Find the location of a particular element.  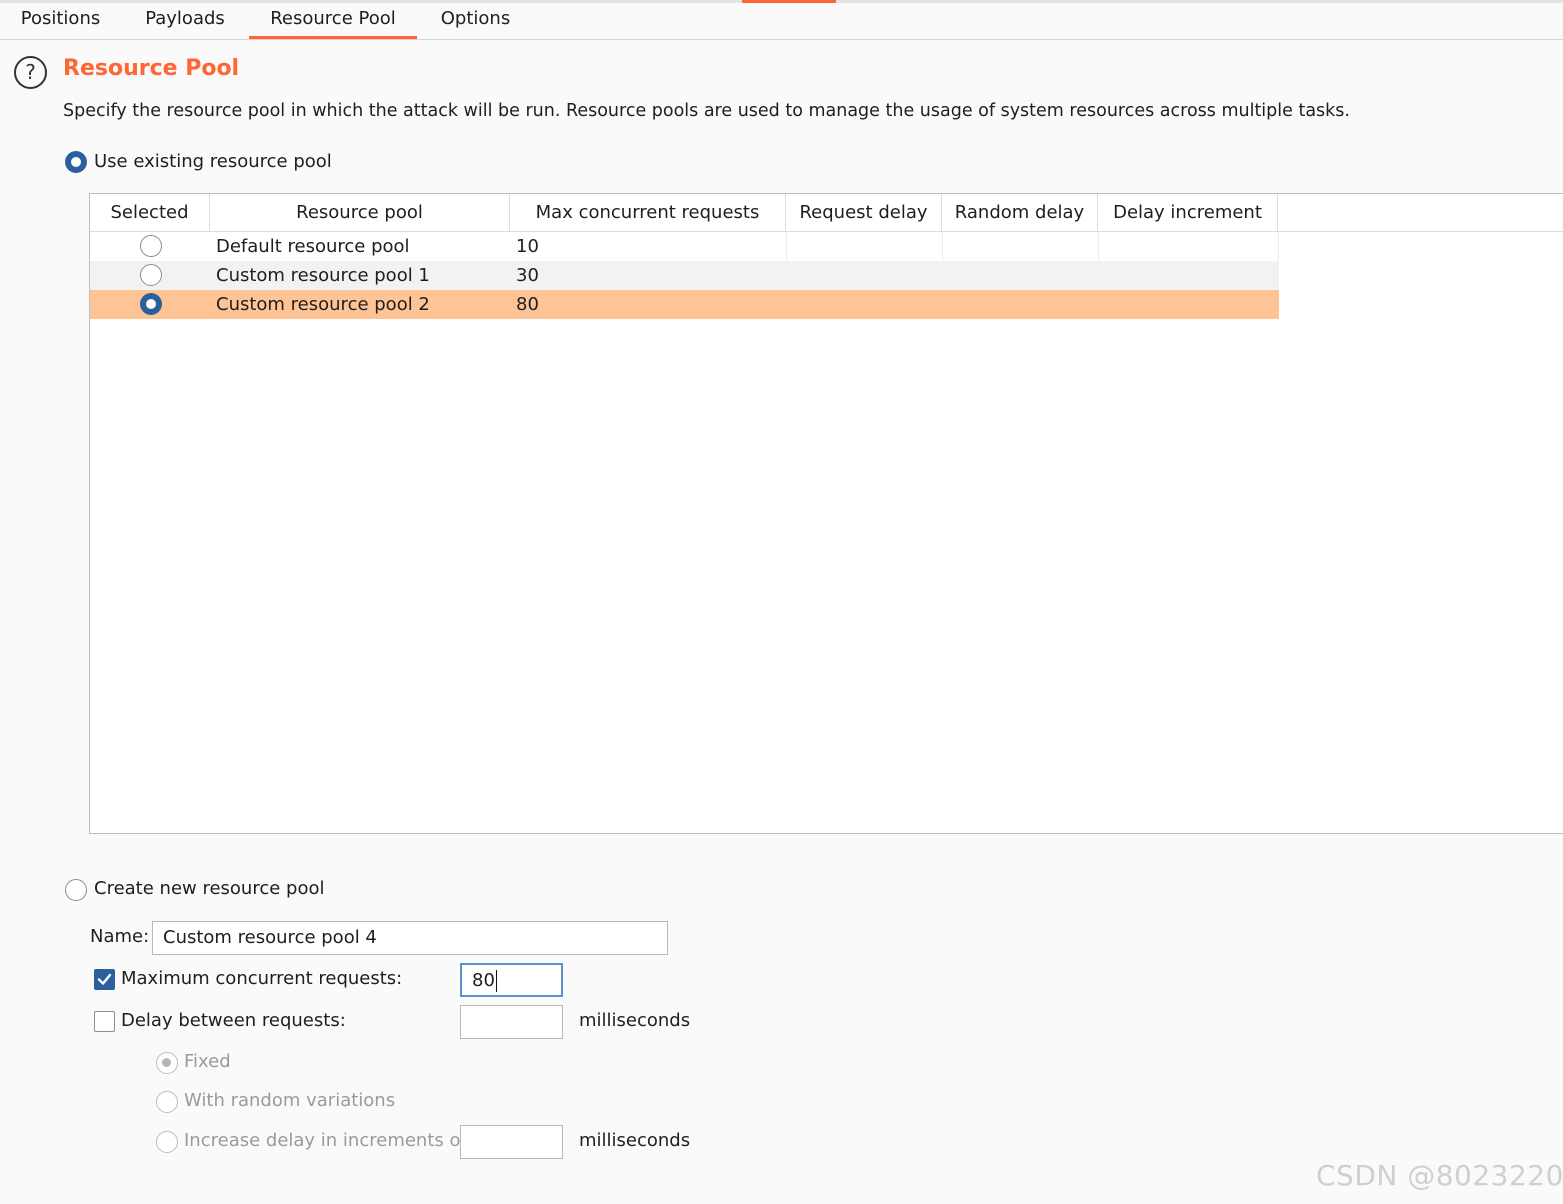

name-label: Name: is located at coordinates (120, 936).